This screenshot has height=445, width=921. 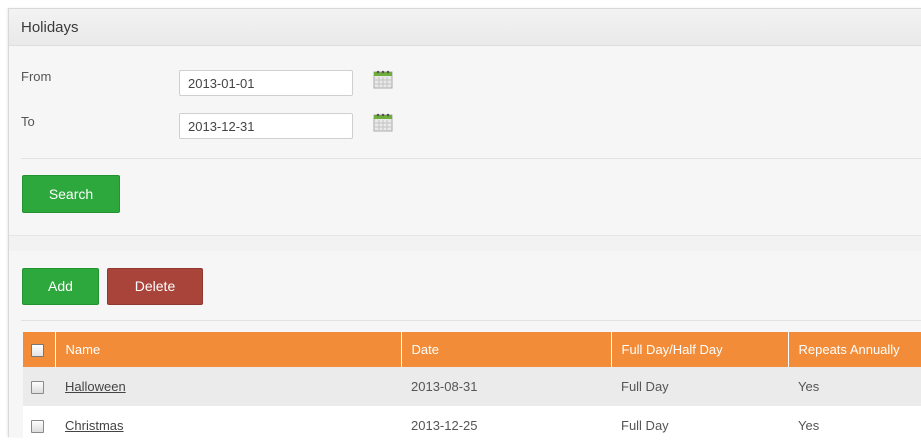 What do you see at coordinates (506, 349) in the screenshot?
I see `column-header-date: Date` at bounding box center [506, 349].